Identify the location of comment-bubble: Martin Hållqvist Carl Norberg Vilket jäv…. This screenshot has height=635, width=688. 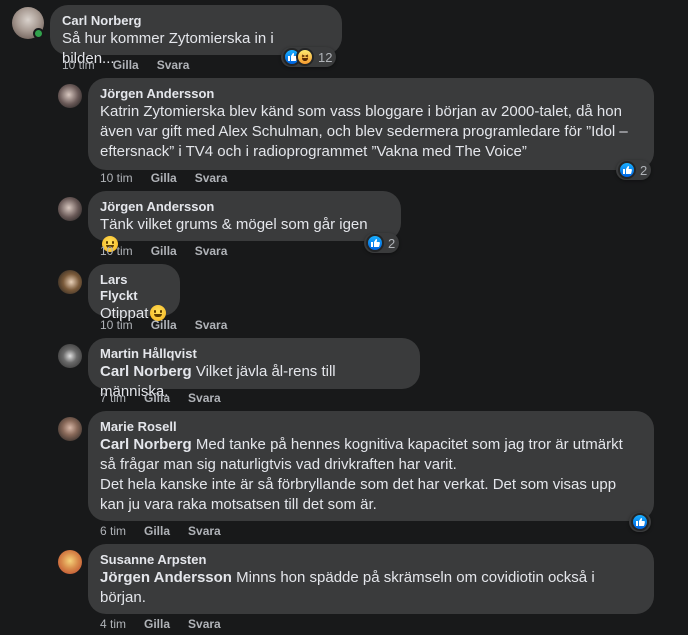
(254, 369).